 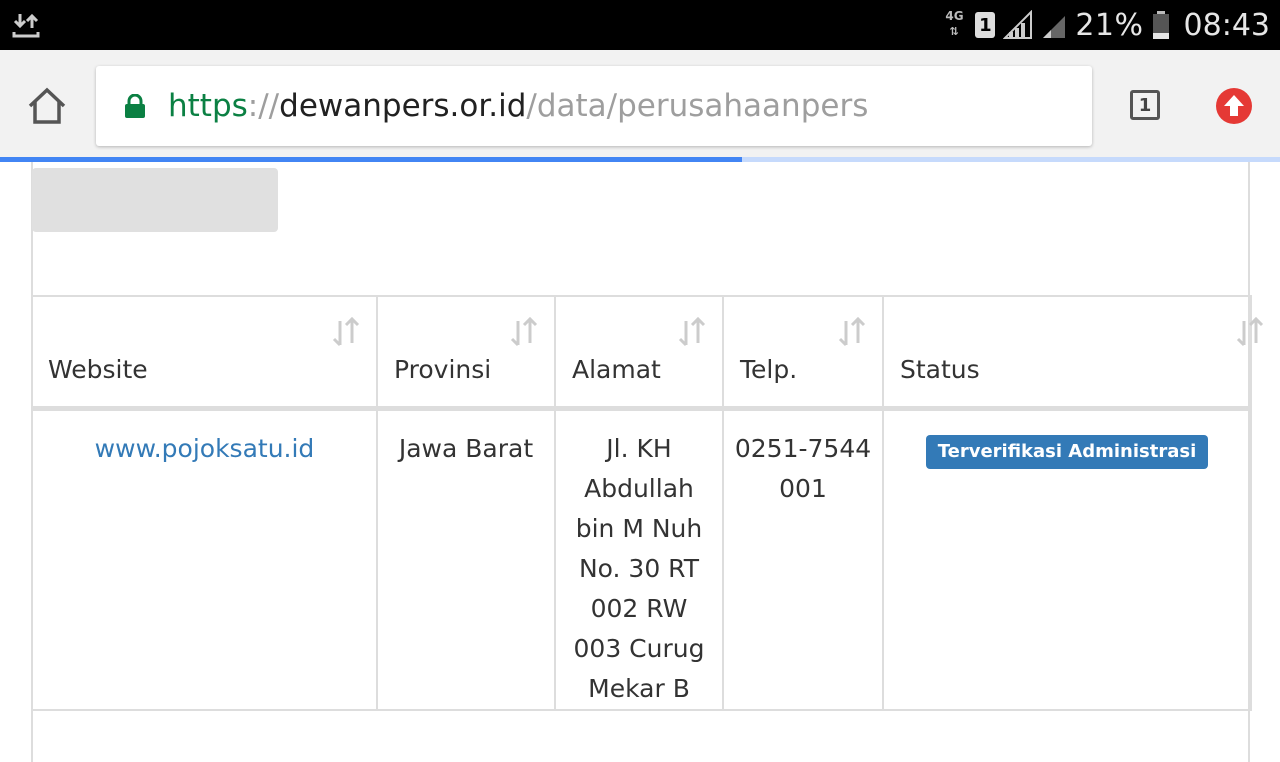 What do you see at coordinates (466, 353) in the screenshot?
I see `column-header-provinsi: Provinsi` at bounding box center [466, 353].